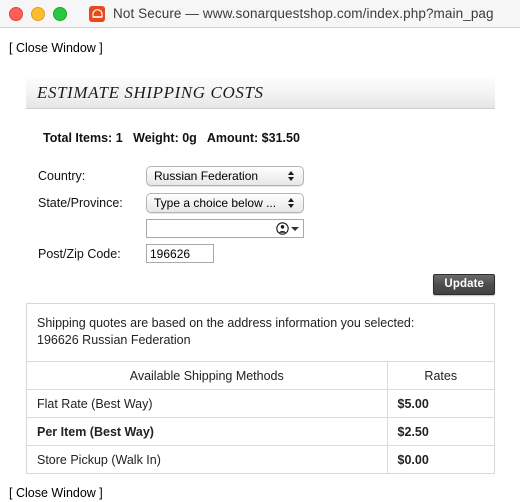 The height and width of the screenshot is (502, 520). I want to click on header-rates: Rates, so click(440, 375).